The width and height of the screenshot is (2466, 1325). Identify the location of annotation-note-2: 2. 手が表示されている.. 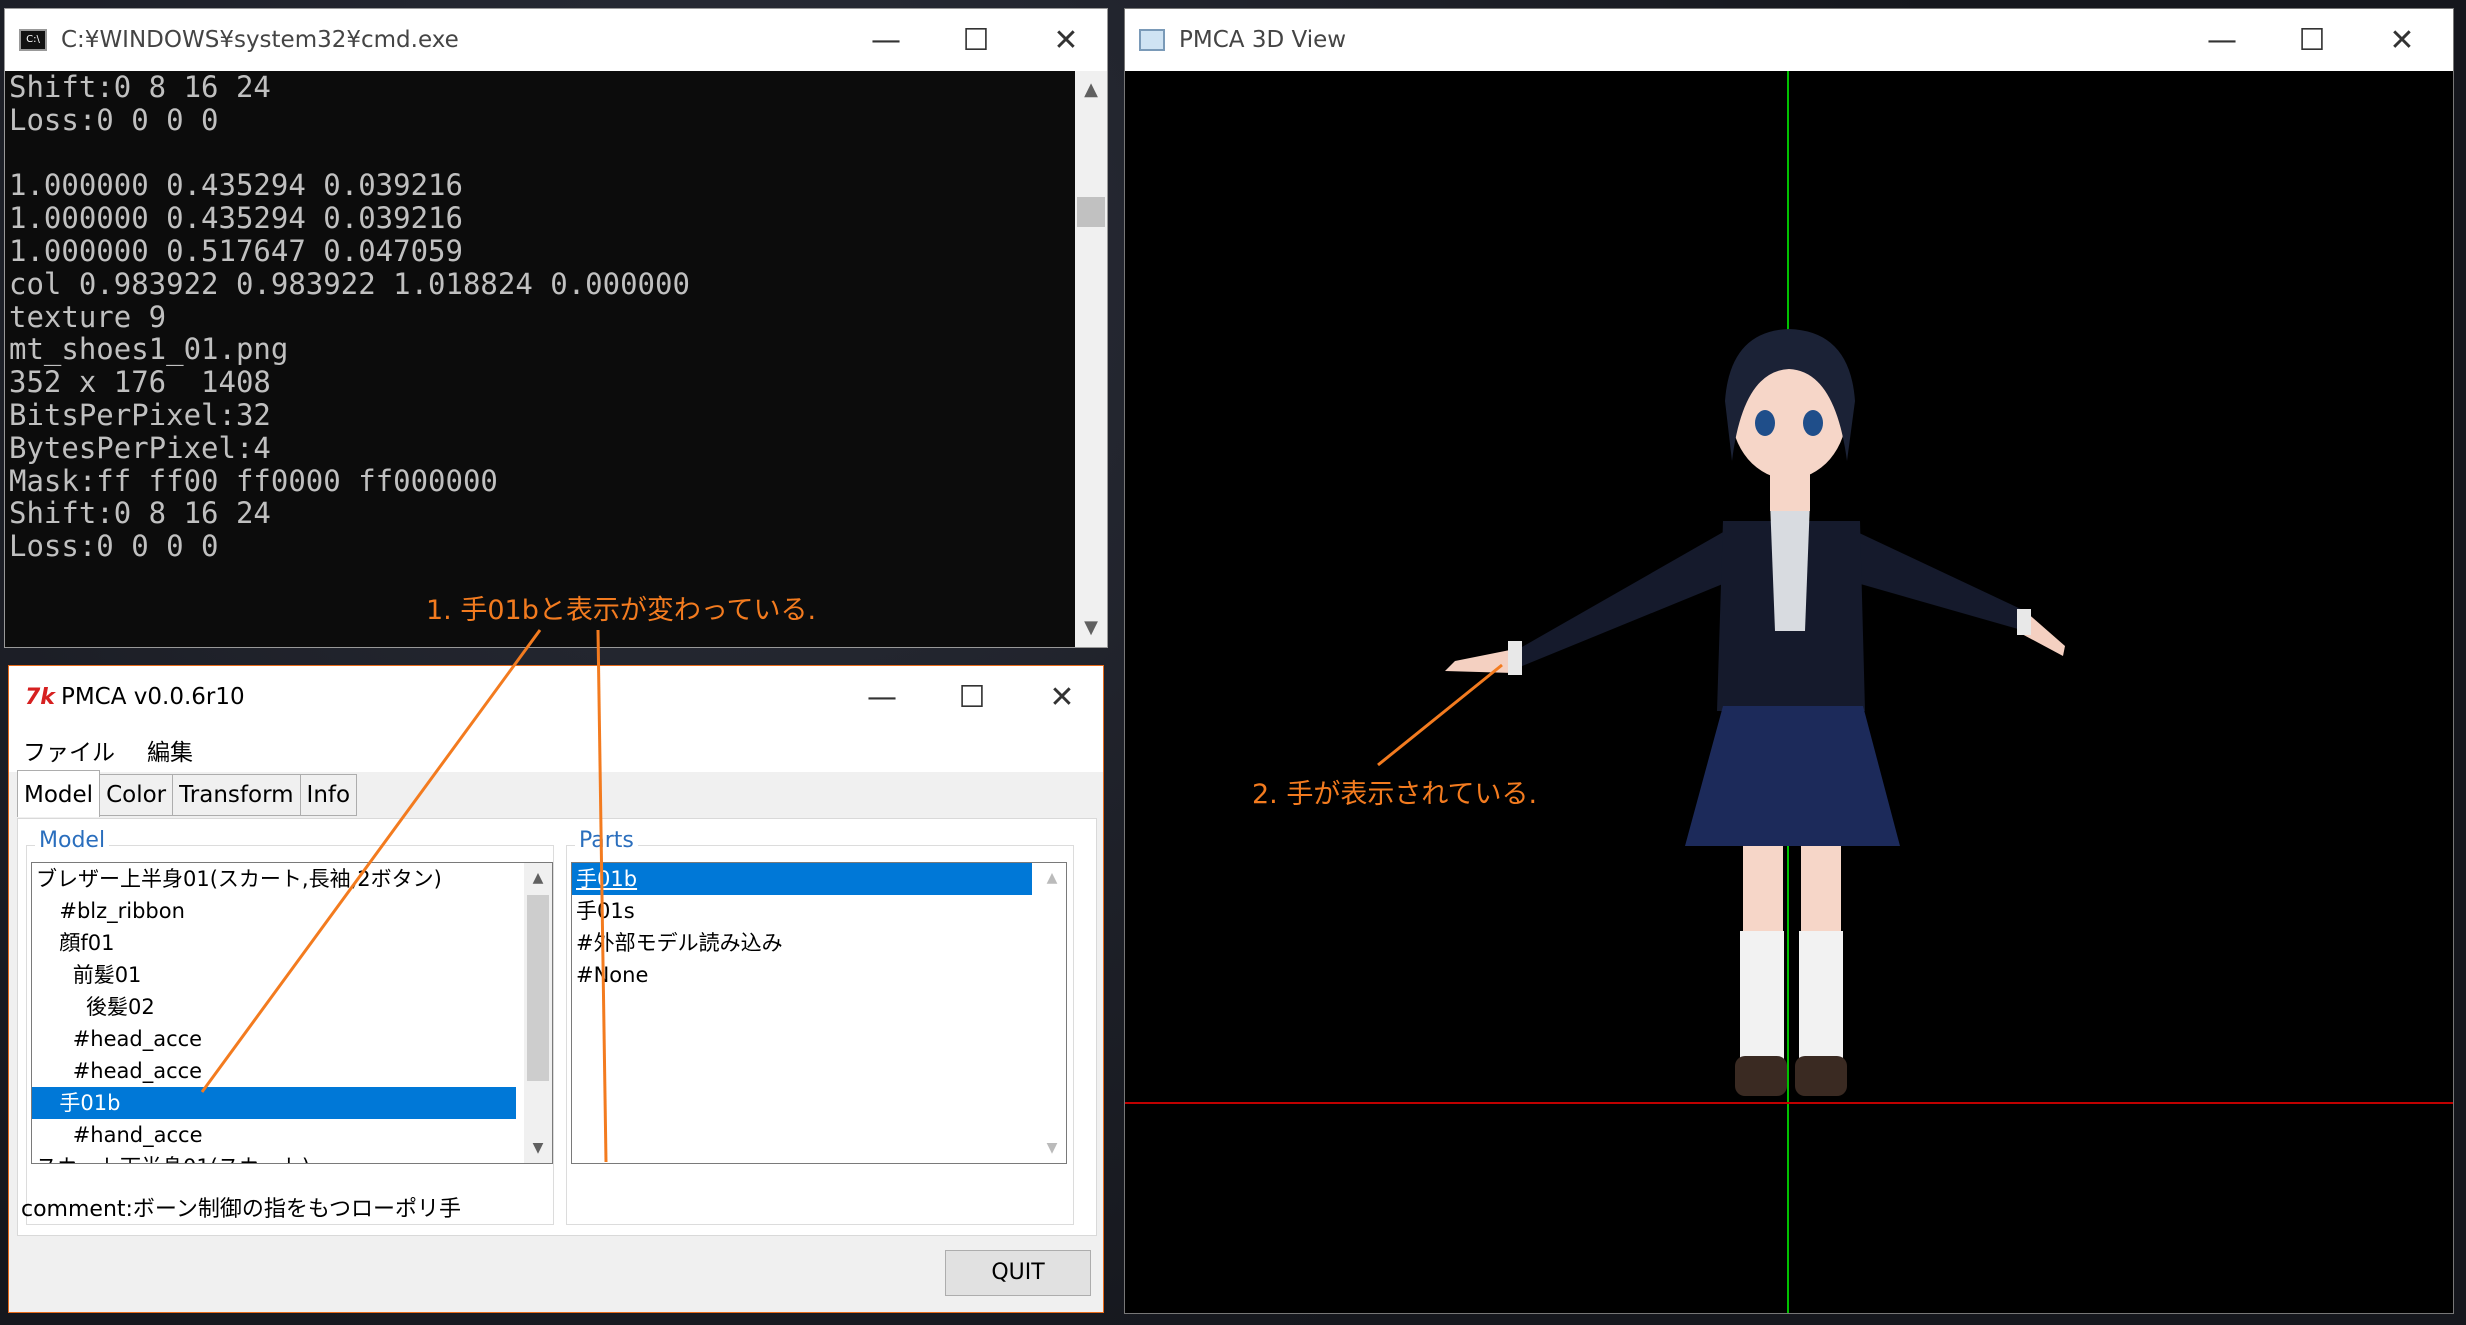
(1395, 794).